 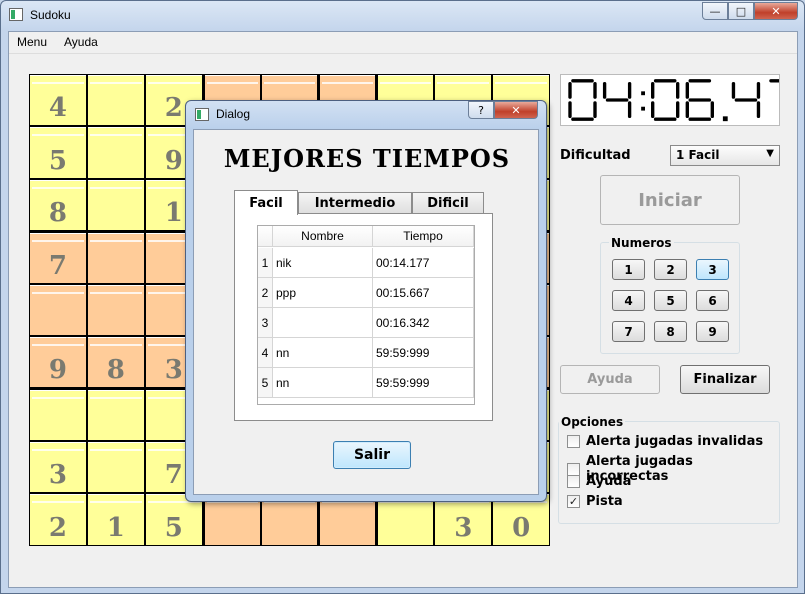 What do you see at coordinates (115, 527) in the screenshot?
I see `cell-value: 1` at bounding box center [115, 527].